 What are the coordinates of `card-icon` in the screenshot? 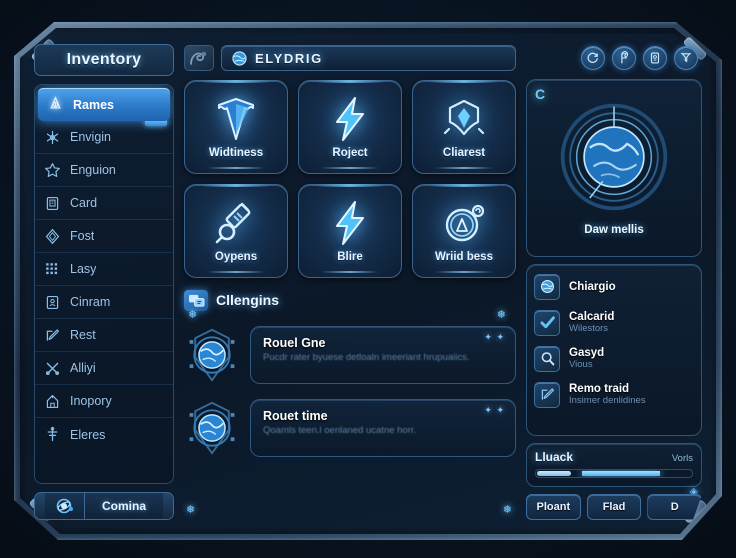 It's located at (52, 203).